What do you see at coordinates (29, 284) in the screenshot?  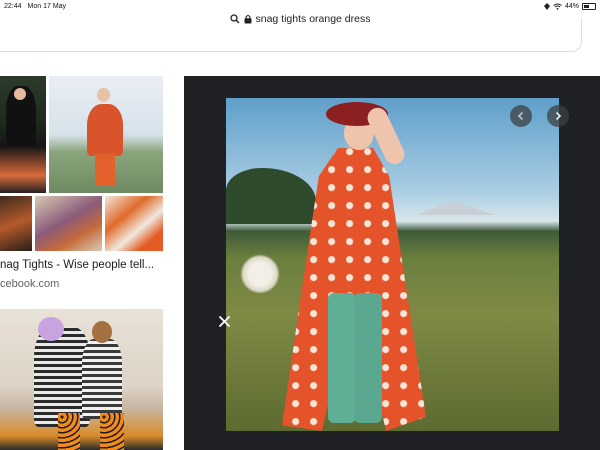 I see `result-source: cebook.com` at bounding box center [29, 284].